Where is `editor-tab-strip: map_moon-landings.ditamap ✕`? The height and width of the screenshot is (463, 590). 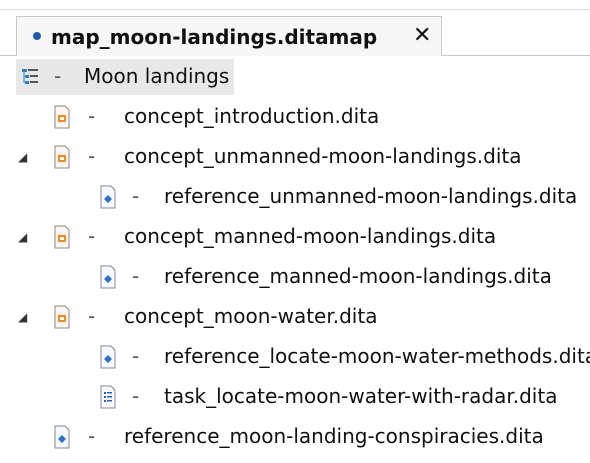 editor-tab-strip: map_moon-landings.ditamap ✕ is located at coordinates (295, 33).